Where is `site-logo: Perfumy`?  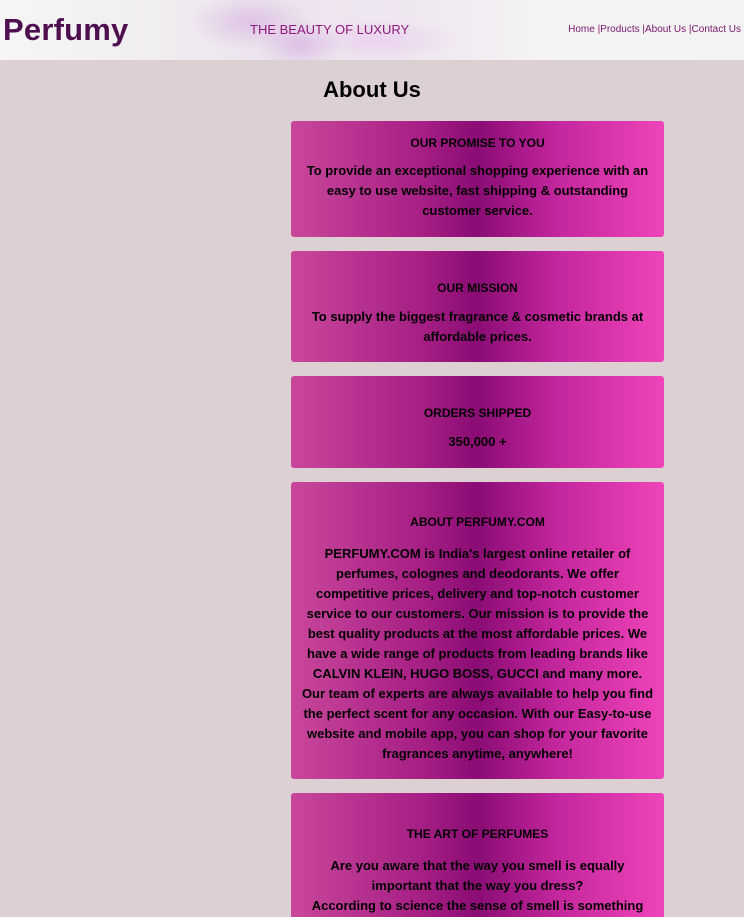
site-logo: Perfumy is located at coordinates (65, 30).